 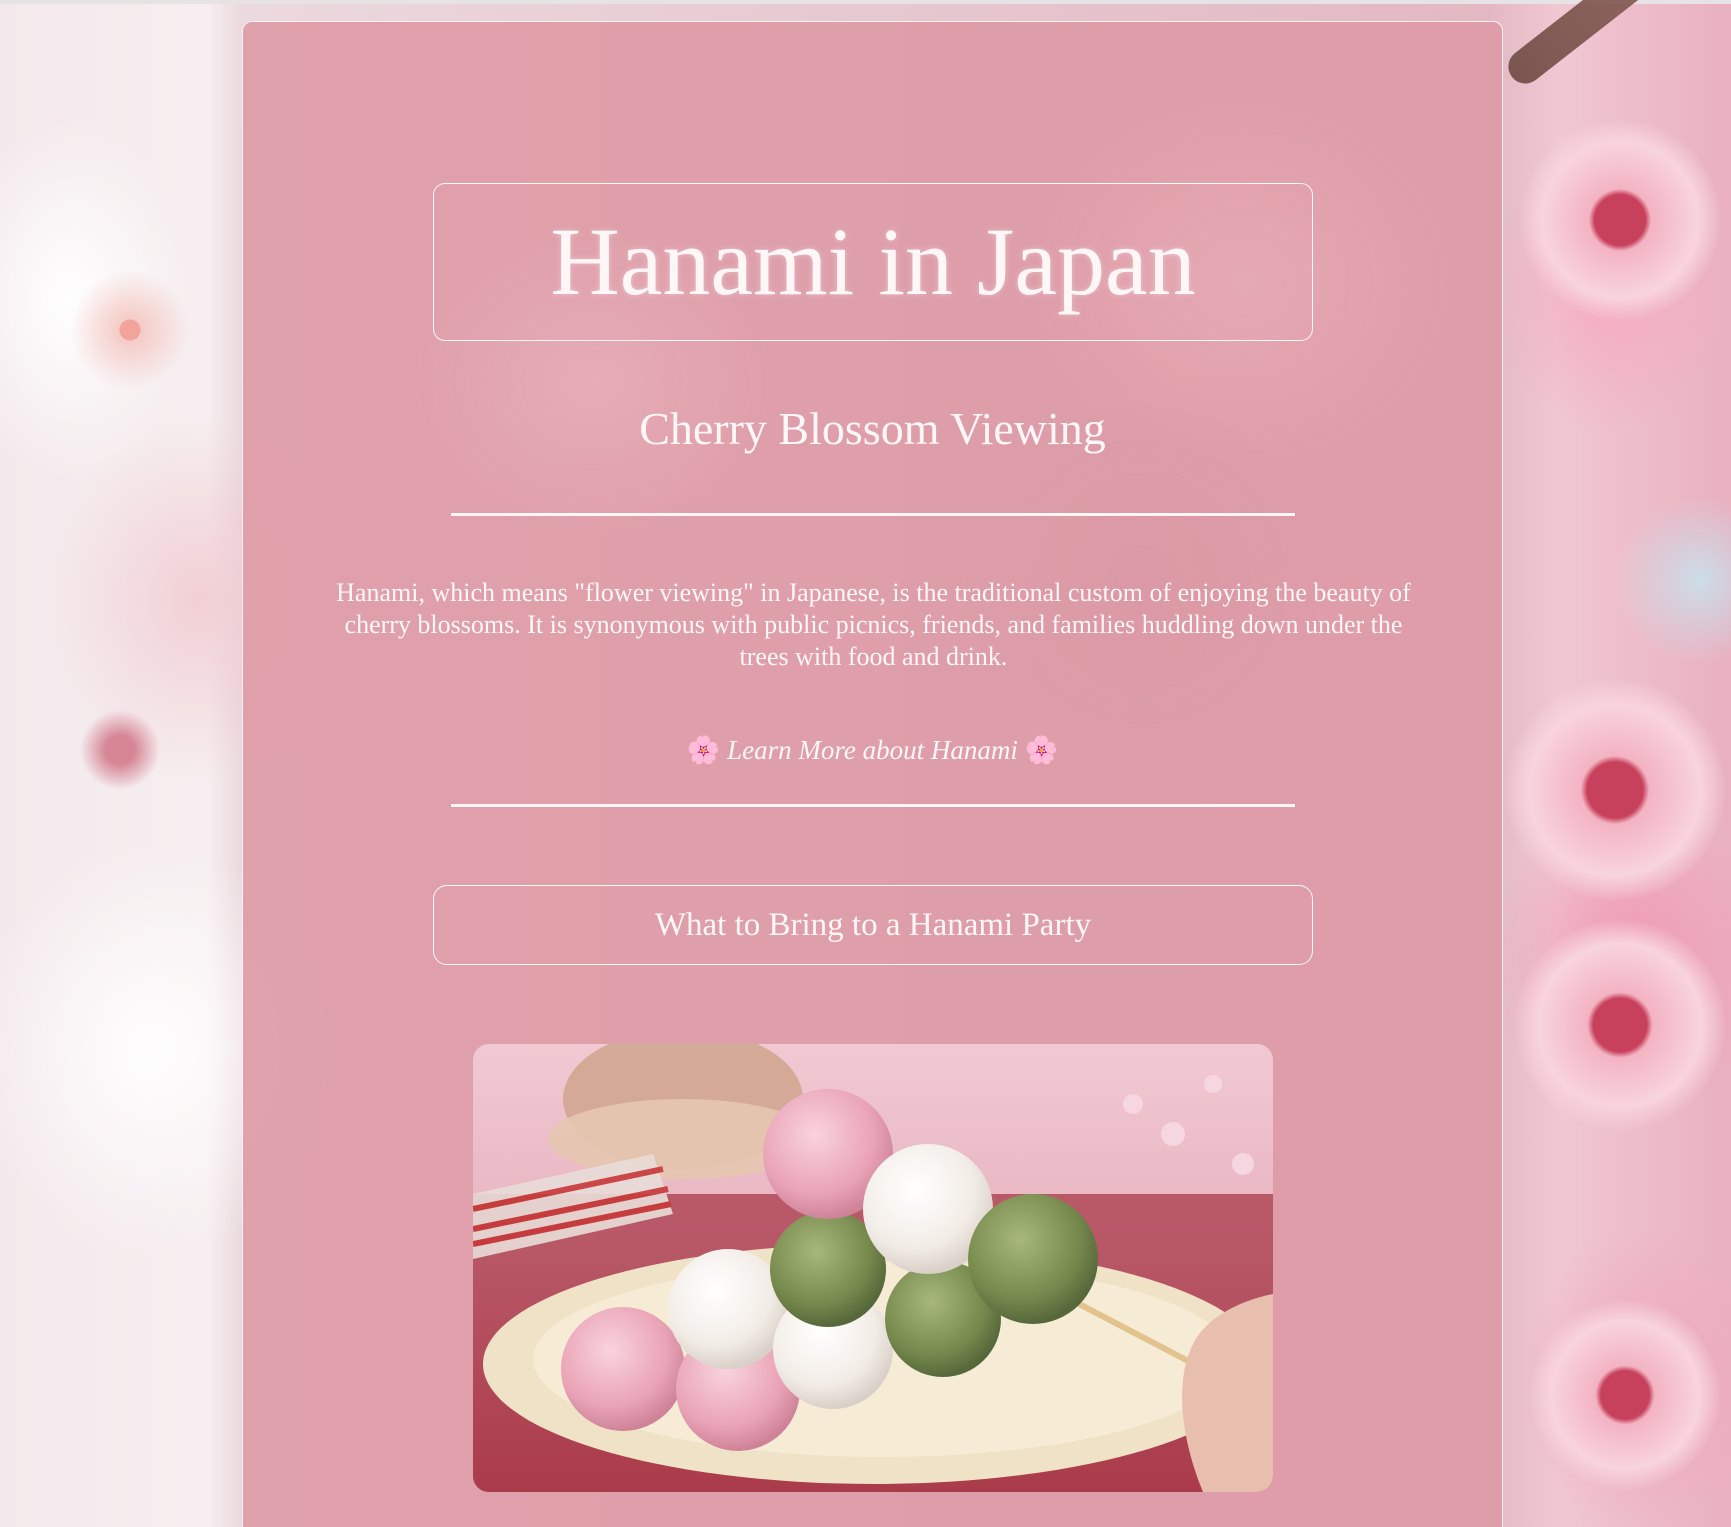 I want to click on learn-more-label: Learn More about Hanami, so click(x=872, y=750).